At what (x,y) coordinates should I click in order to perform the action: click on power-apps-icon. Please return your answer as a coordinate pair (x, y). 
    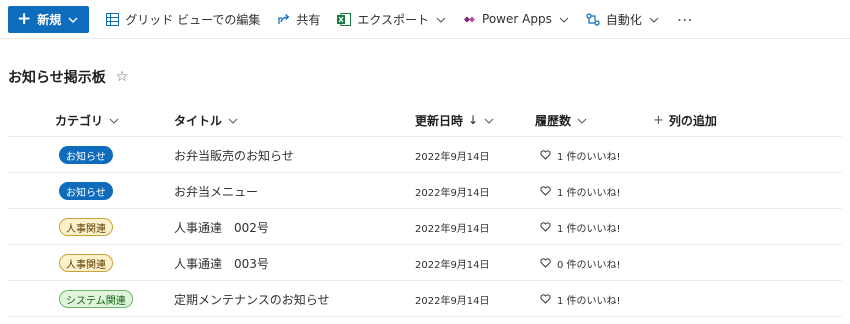
    Looking at the image, I should click on (469, 19).